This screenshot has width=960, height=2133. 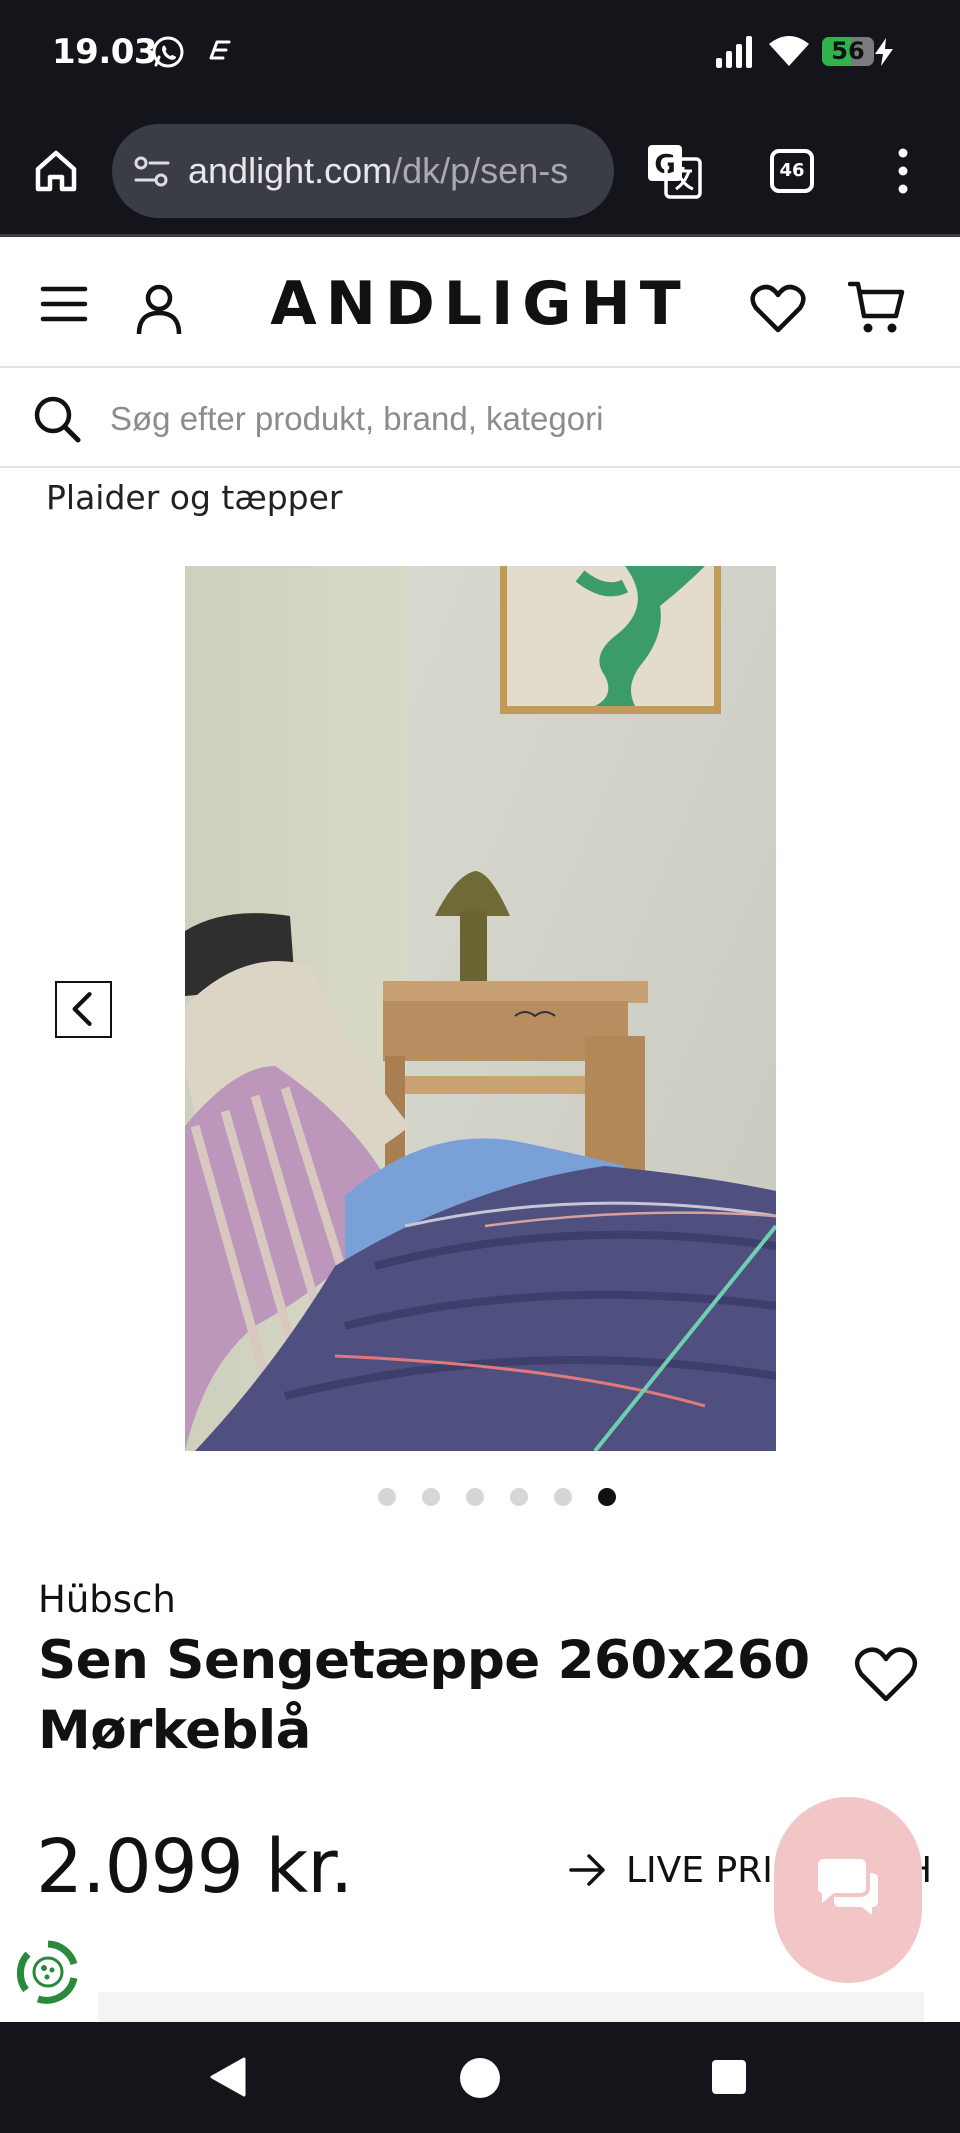 What do you see at coordinates (107, 1599) in the screenshot?
I see `product-brand: Hübsch` at bounding box center [107, 1599].